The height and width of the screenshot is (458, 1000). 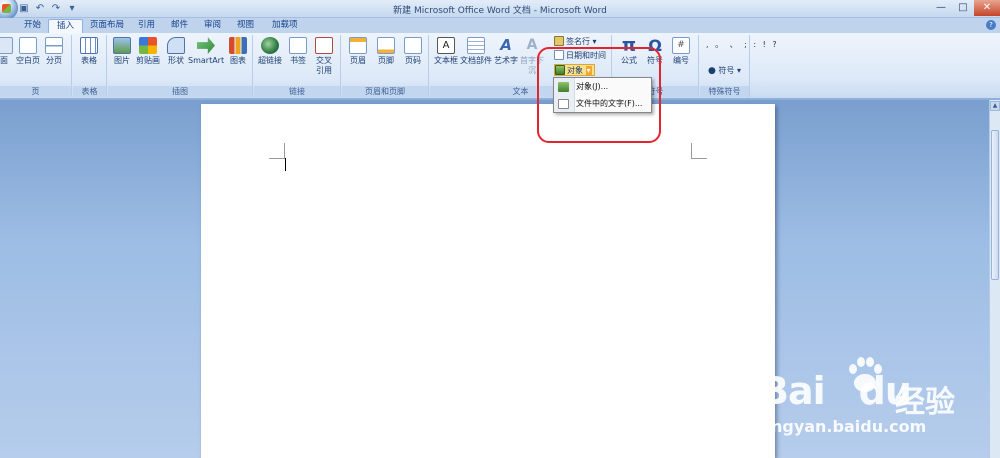 I want to click on textbox-icon: A, so click(x=446, y=45).